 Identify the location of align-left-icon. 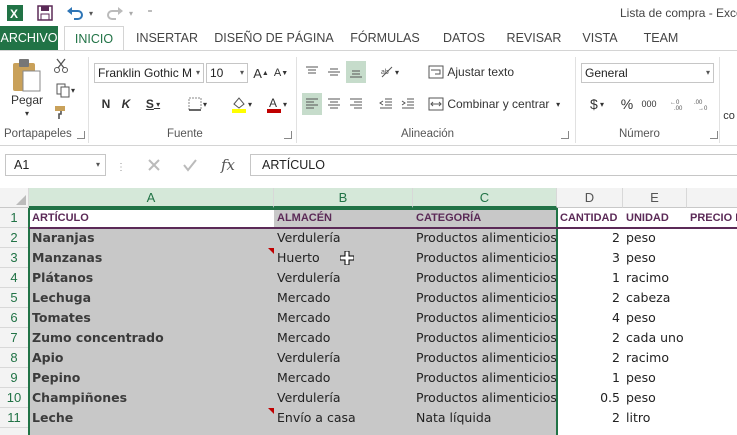
(312, 104).